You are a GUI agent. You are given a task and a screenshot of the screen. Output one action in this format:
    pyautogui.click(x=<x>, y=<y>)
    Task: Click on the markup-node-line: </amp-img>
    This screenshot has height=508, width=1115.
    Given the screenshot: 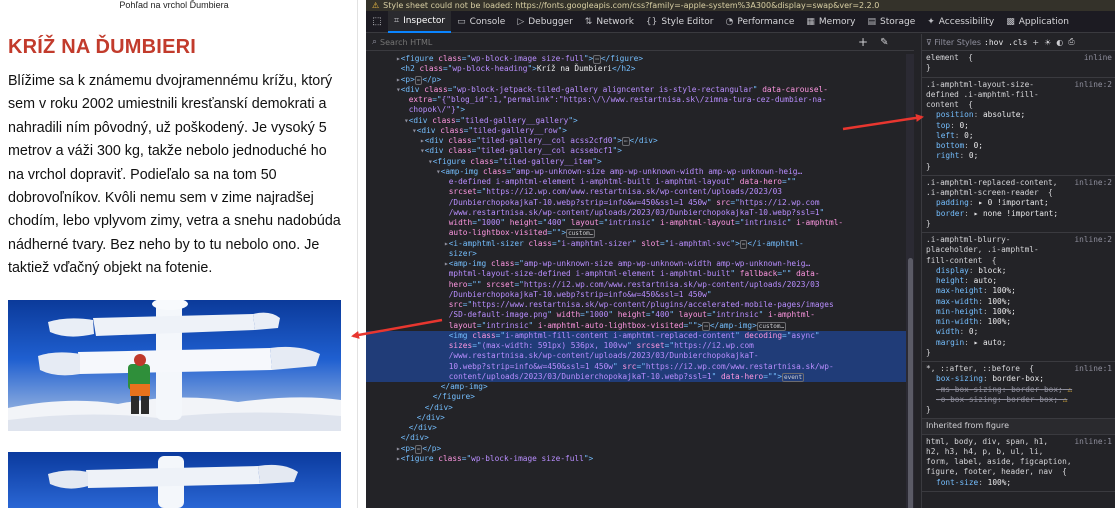 What is the action you would take?
    pyautogui.click(x=636, y=387)
    